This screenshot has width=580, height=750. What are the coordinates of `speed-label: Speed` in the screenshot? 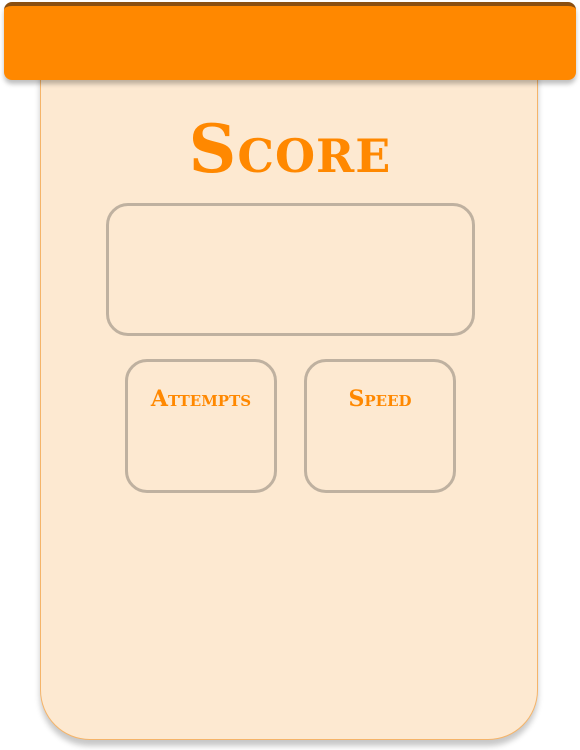 It's located at (380, 399).